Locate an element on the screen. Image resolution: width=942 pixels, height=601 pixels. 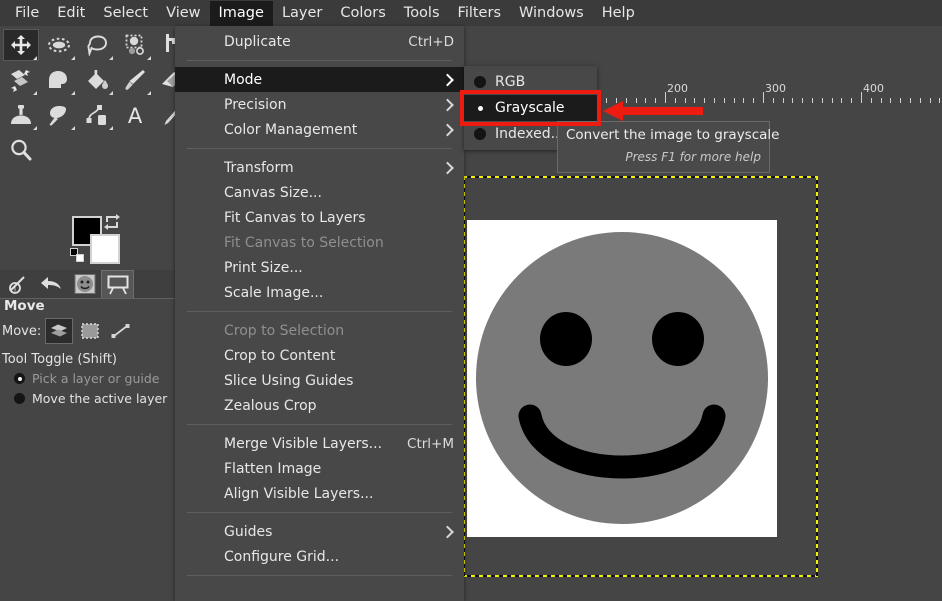
menu-item-label: Flatten Image is located at coordinates (273, 468).